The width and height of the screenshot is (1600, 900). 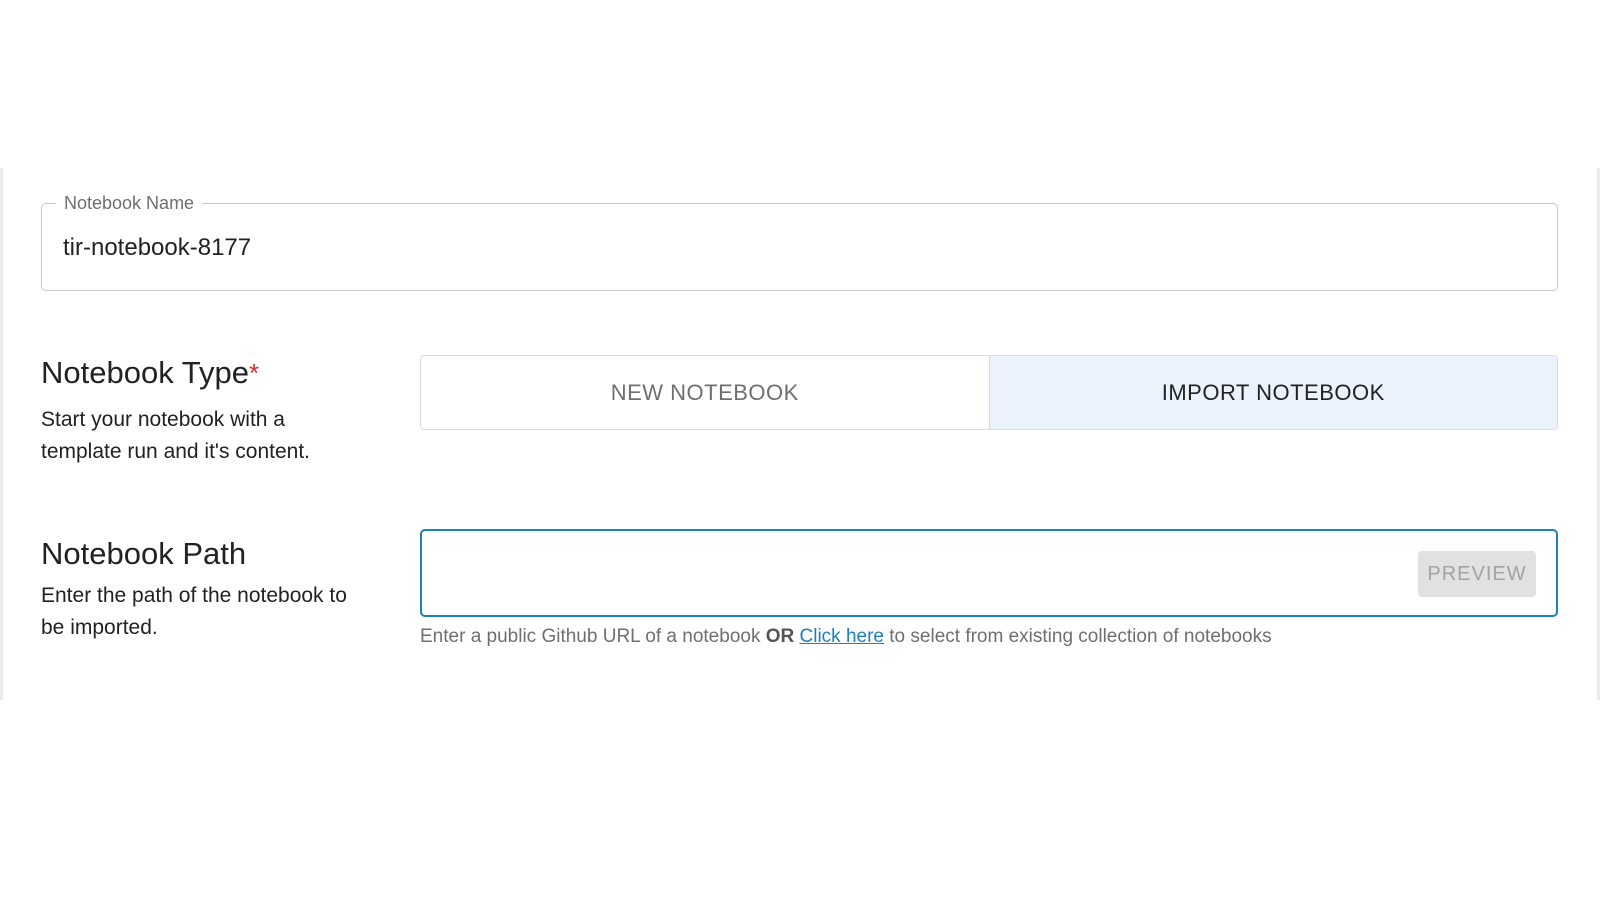 What do you see at coordinates (590, 636) in the screenshot?
I see `helper-prefix: Enter a public Github URL of a notebook` at bounding box center [590, 636].